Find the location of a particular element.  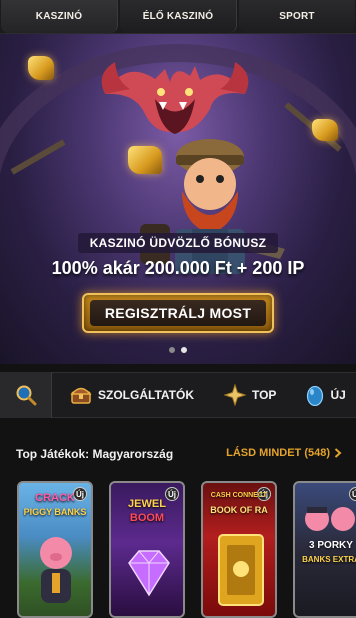

miner-illustration is located at coordinates (212, 206).